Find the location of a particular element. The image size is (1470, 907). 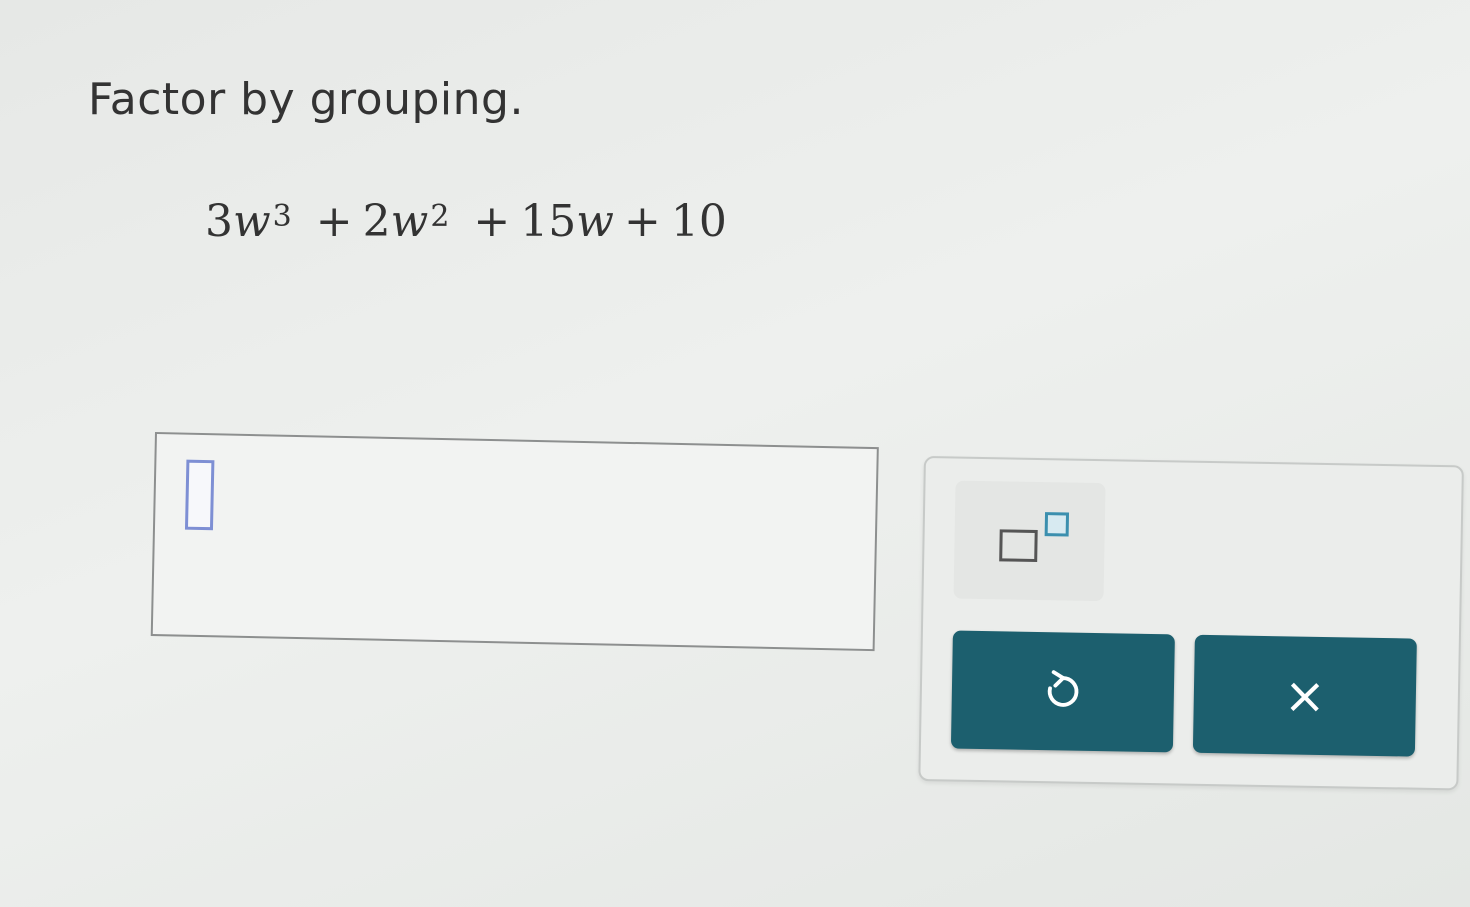

term3-coefficient: 15 is located at coordinates (548, 221).